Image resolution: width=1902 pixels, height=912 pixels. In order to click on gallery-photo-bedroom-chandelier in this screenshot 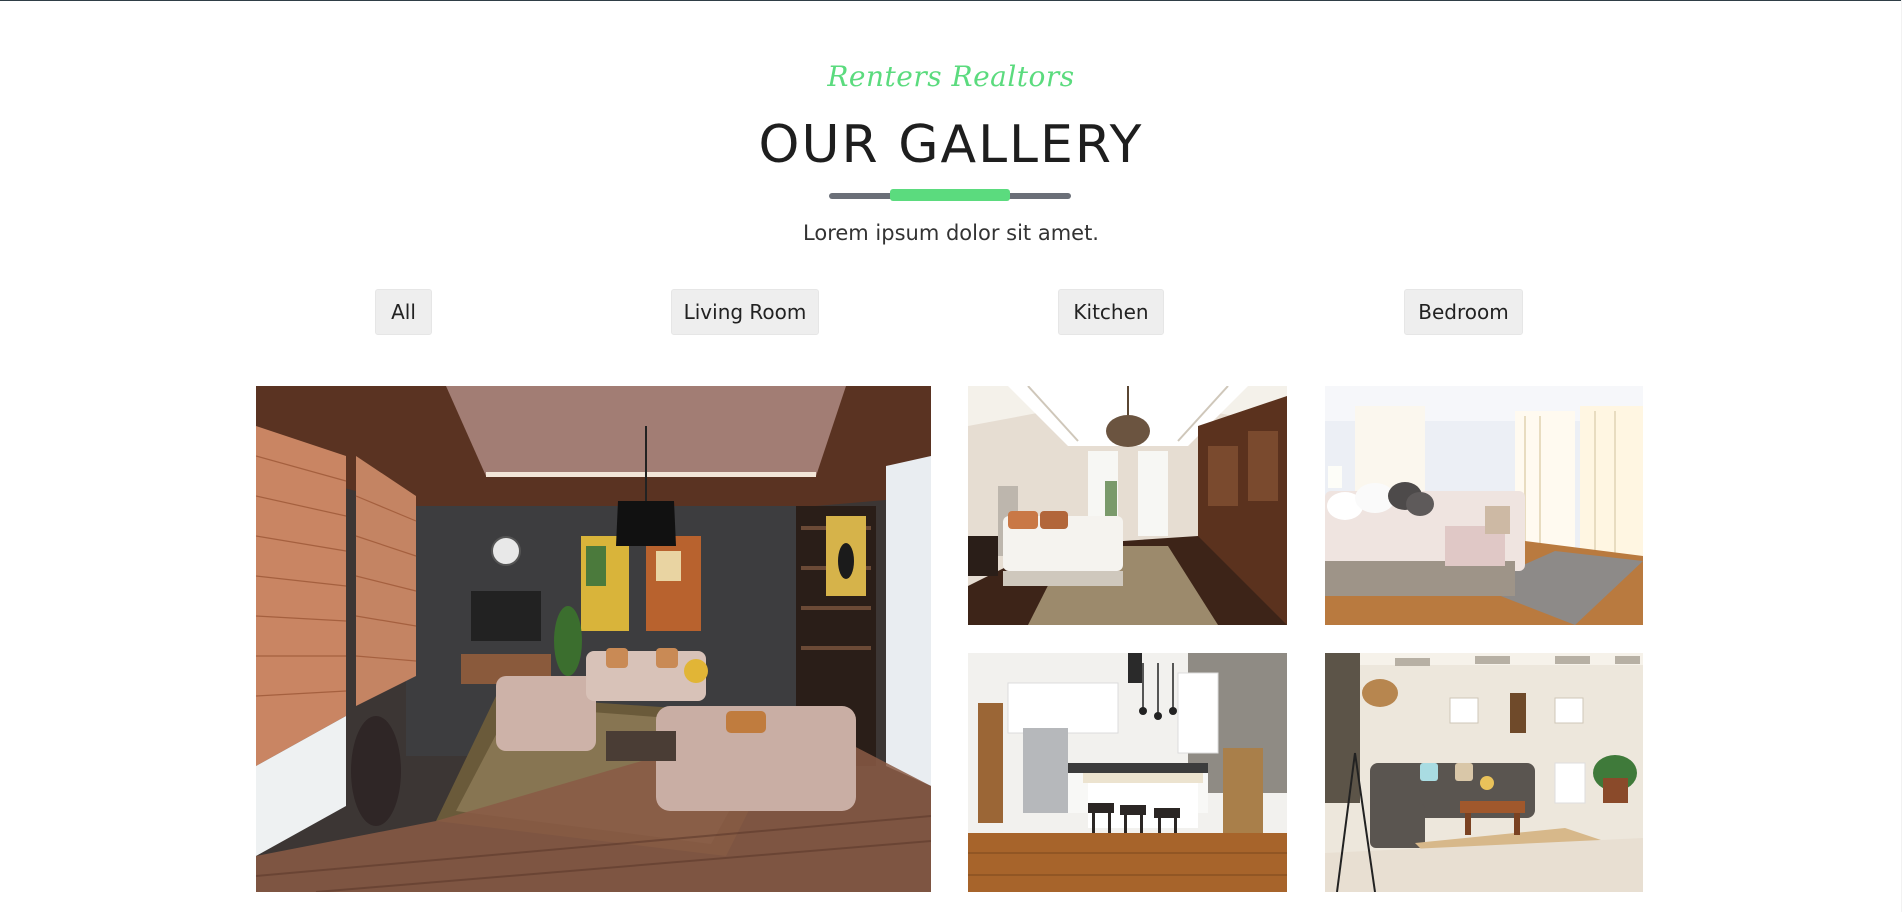, I will do `click(1127, 505)`.